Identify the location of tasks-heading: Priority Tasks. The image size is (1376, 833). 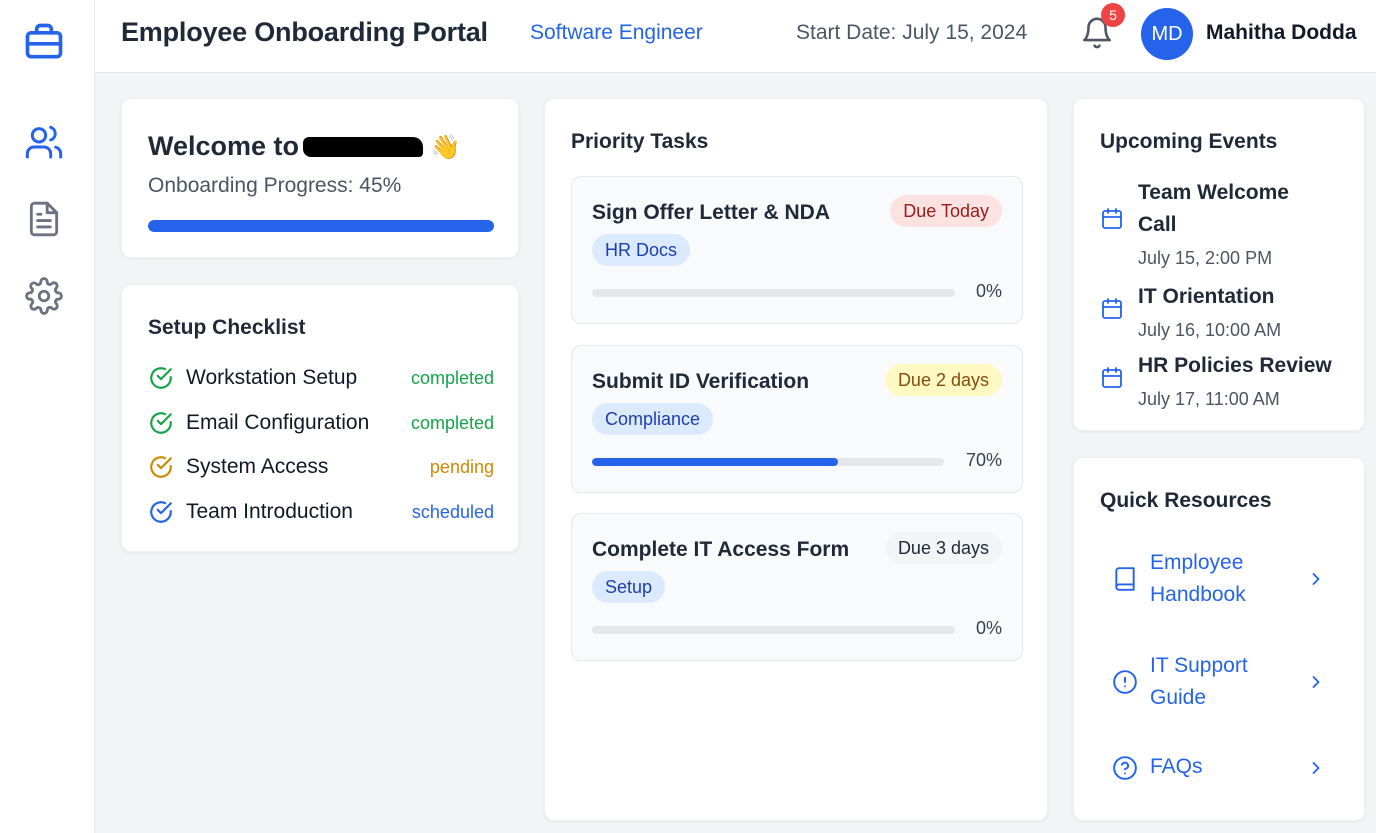
(640, 141).